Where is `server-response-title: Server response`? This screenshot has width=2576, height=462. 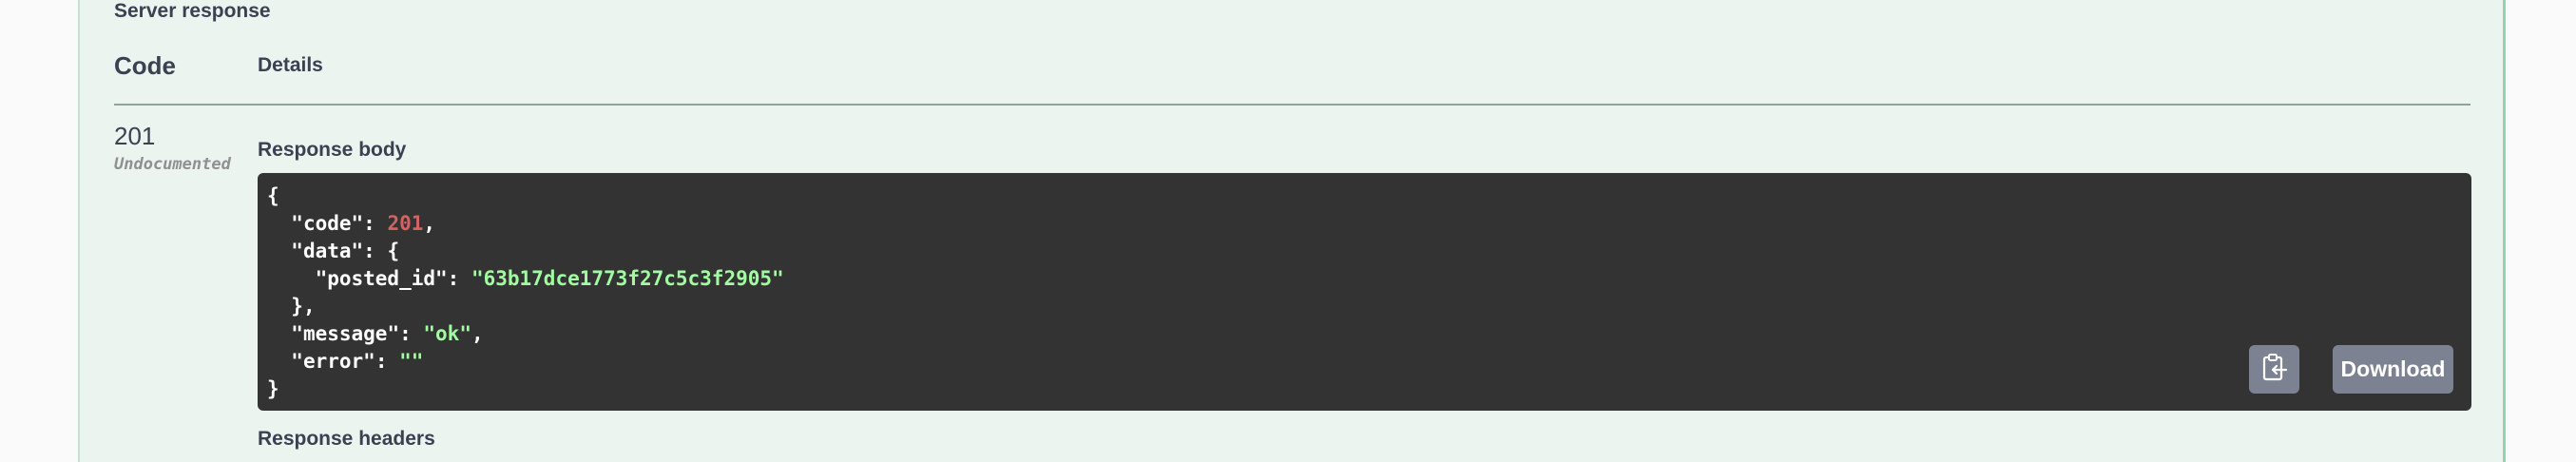
server-response-title: Server response is located at coordinates (192, 11).